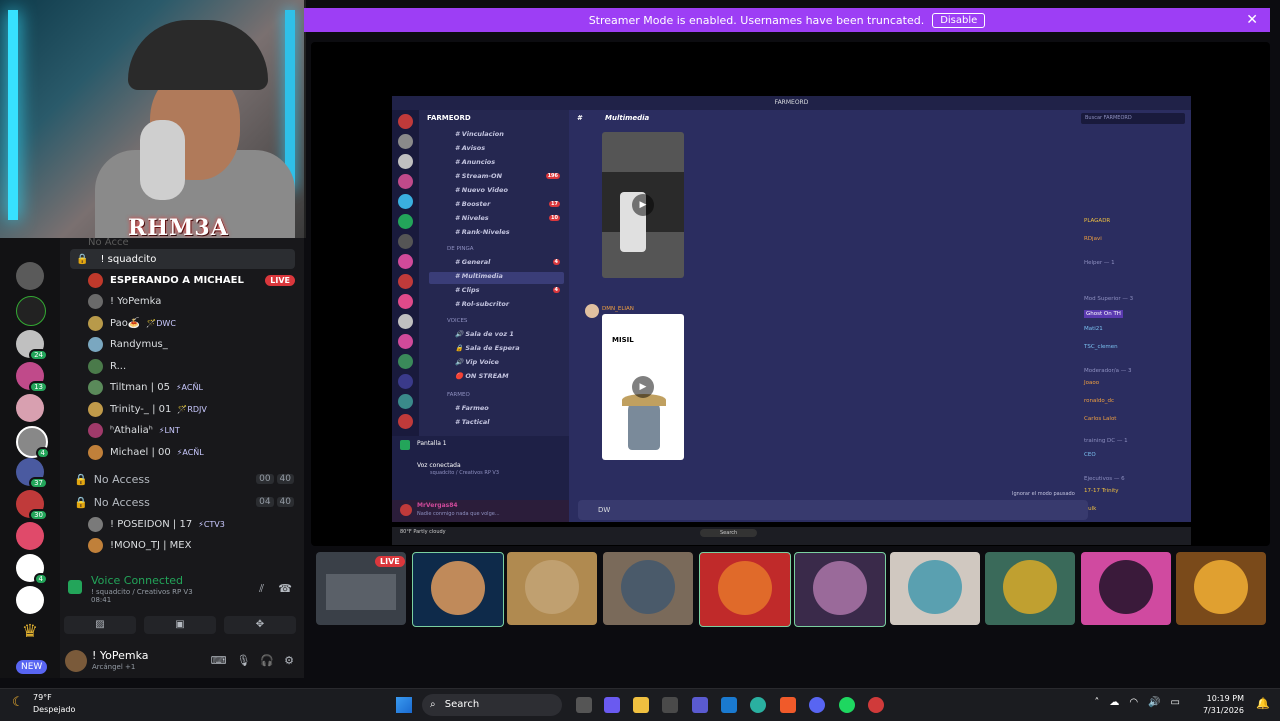 This screenshot has width=1280, height=721. I want to click on channel-item: # Avisos, so click(496, 150).